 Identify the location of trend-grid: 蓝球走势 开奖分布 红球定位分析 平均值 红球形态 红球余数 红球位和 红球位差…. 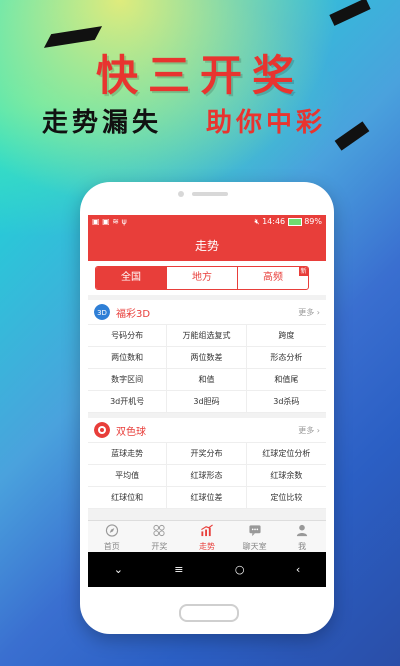
(207, 476).